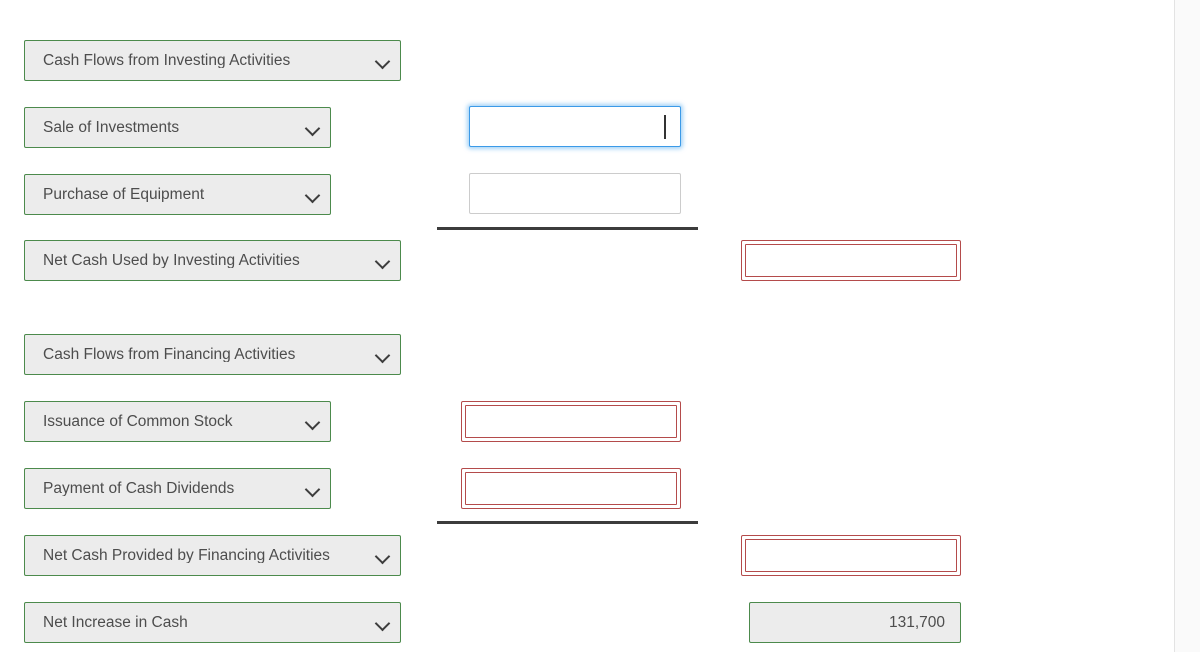  What do you see at coordinates (916, 622) in the screenshot?
I see `amount-text: 131,700` at bounding box center [916, 622].